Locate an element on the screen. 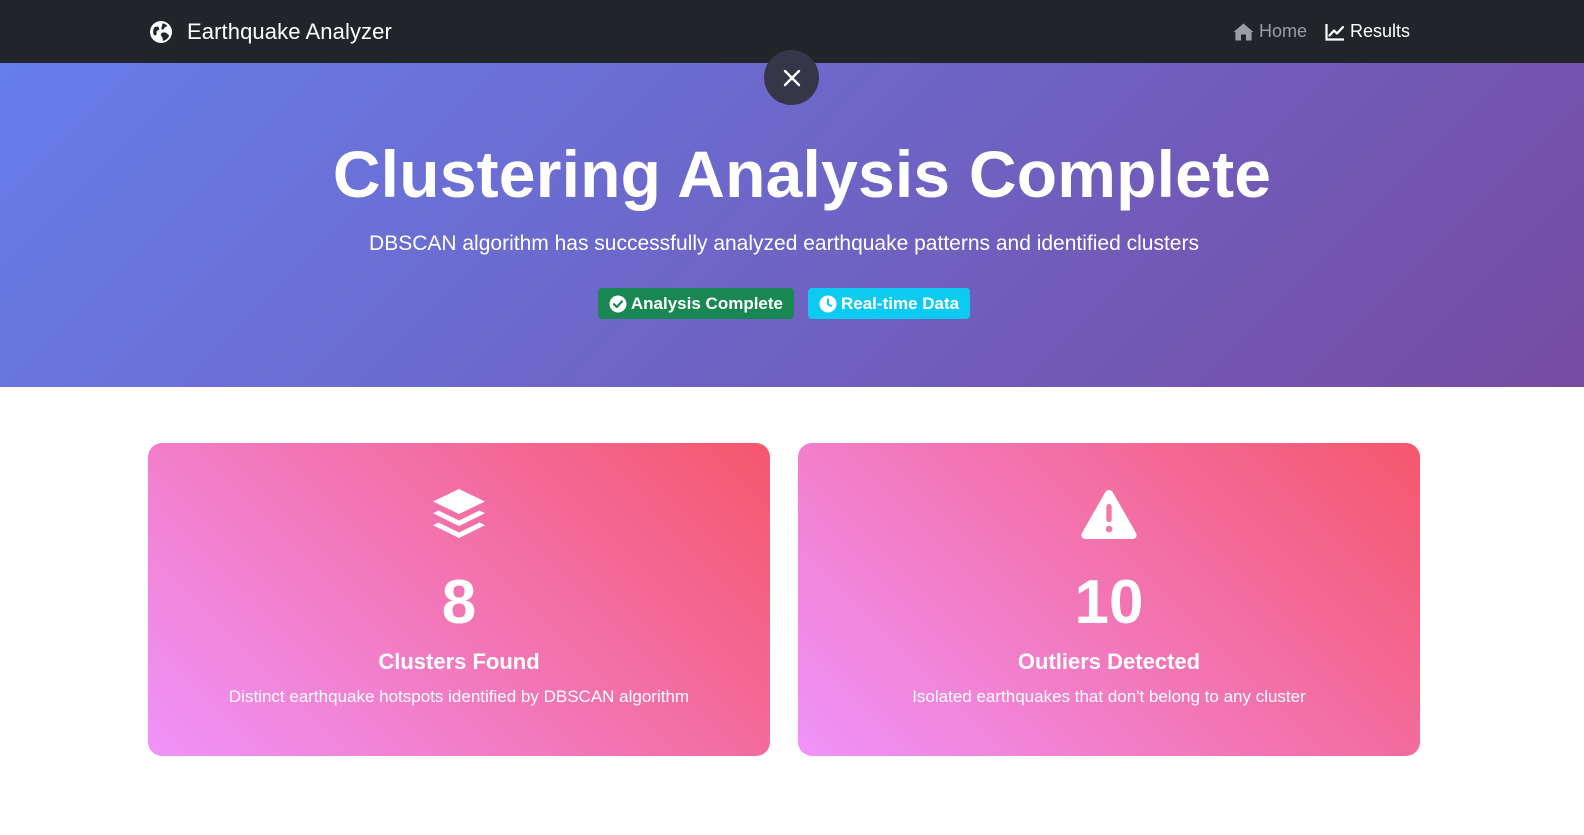 This screenshot has height=835, width=1584. outliers-count: 10 is located at coordinates (1109, 602).